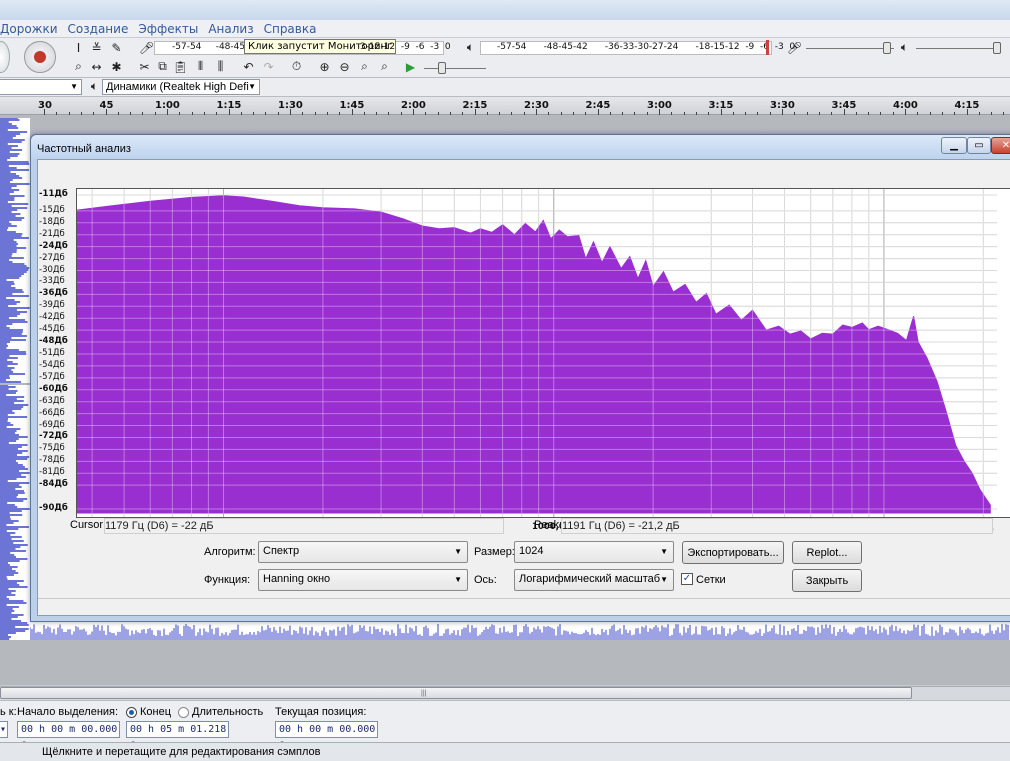 This screenshot has width=1010, height=761. Describe the element at coordinates (324, 66) in the screenshot. I see `zoom-in-icon: ⊕` at that location.